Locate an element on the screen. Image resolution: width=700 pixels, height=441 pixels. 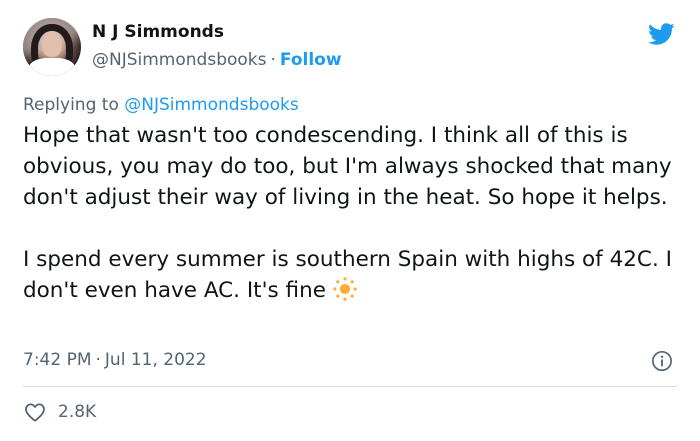
tweet-time: 7:42 PM is located at coordinates (57, 360).